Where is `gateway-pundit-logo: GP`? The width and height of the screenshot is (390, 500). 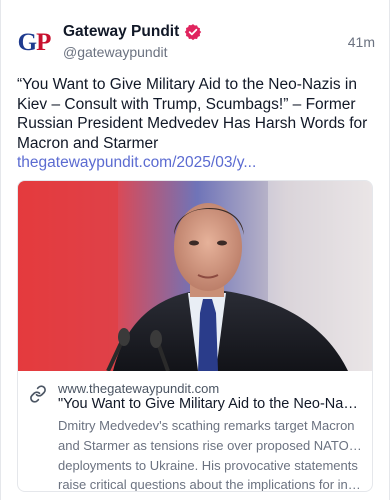
gateway-pundit-logo: GP is located at coordinates (34, 43).